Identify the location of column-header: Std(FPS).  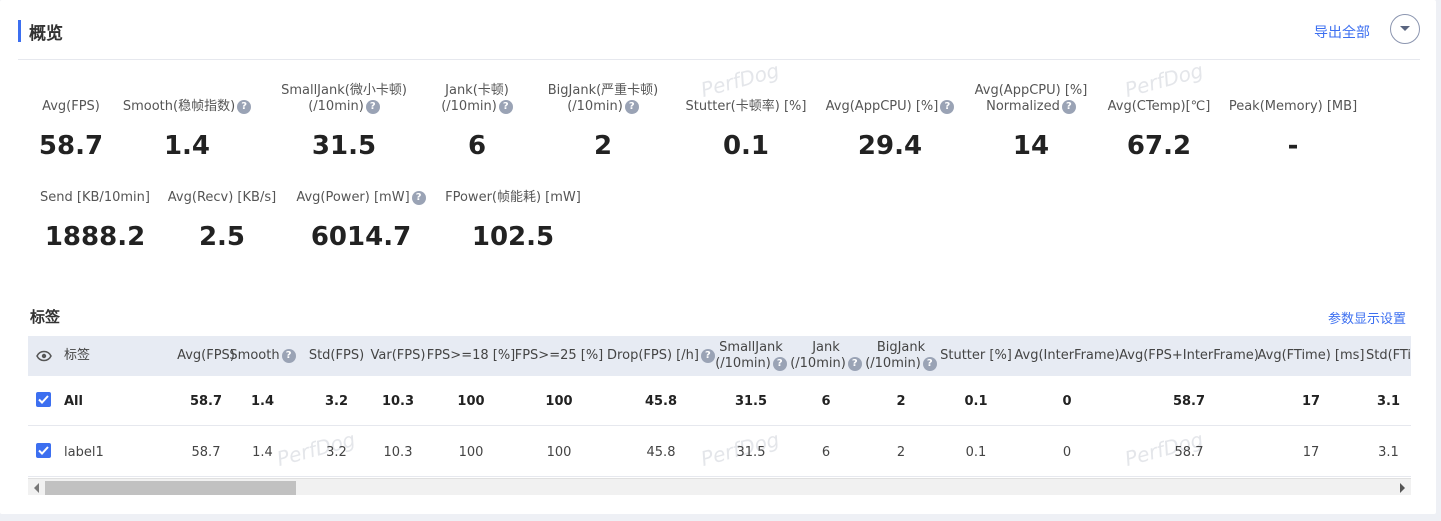
(336, 356).